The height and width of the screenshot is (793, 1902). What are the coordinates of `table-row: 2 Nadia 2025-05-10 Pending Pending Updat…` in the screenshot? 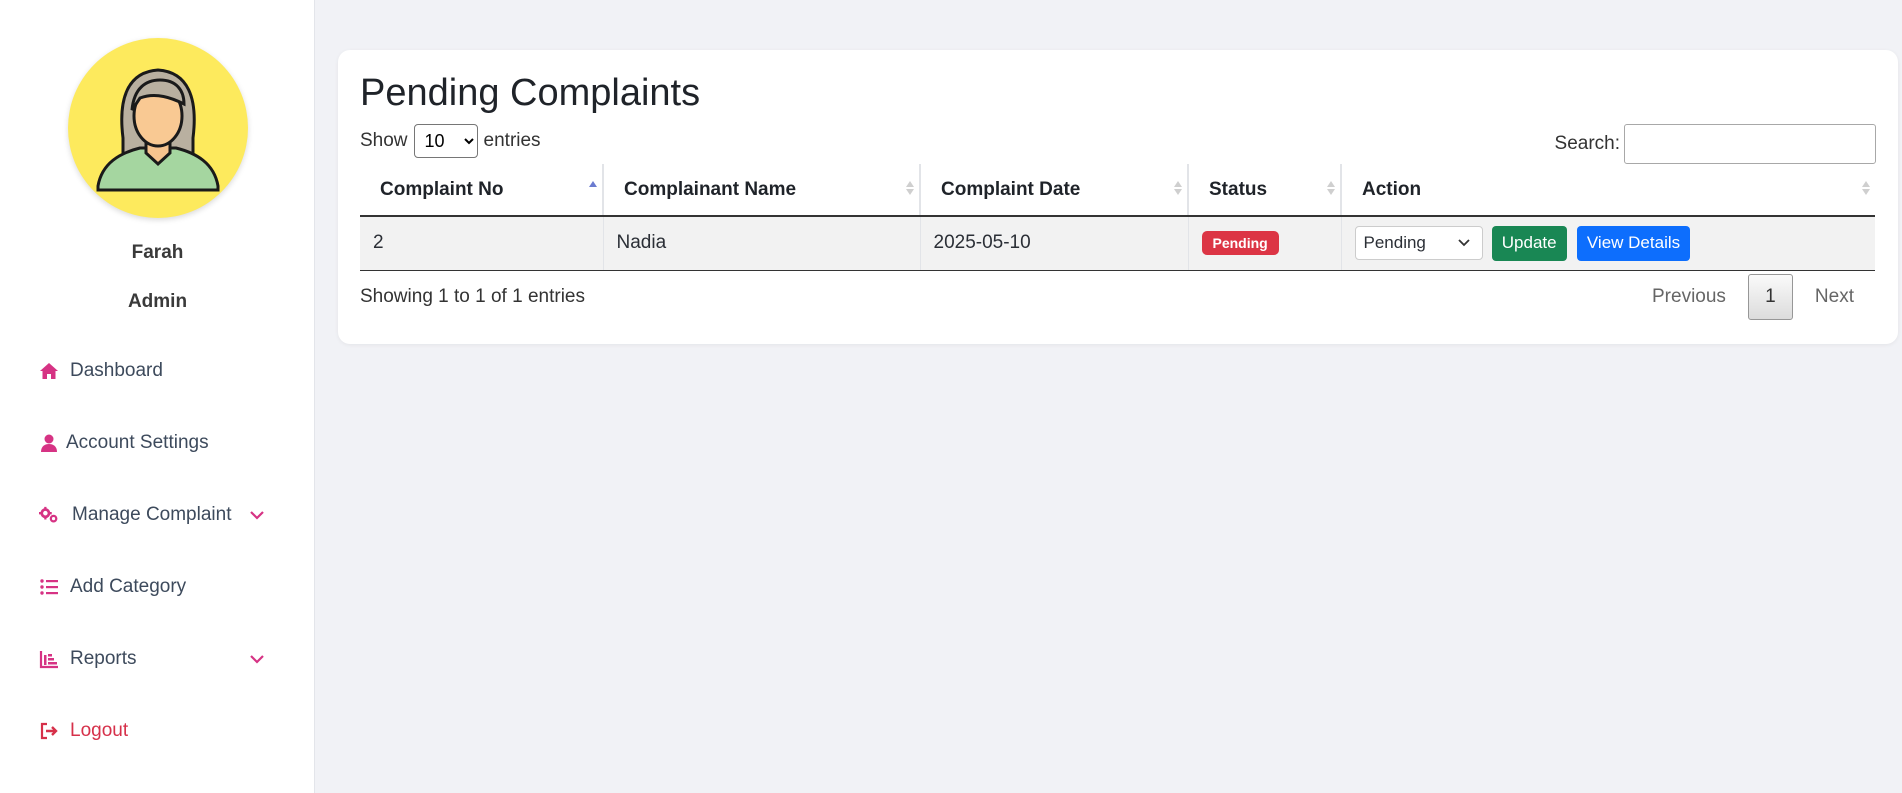 It's located at (1117, 243).